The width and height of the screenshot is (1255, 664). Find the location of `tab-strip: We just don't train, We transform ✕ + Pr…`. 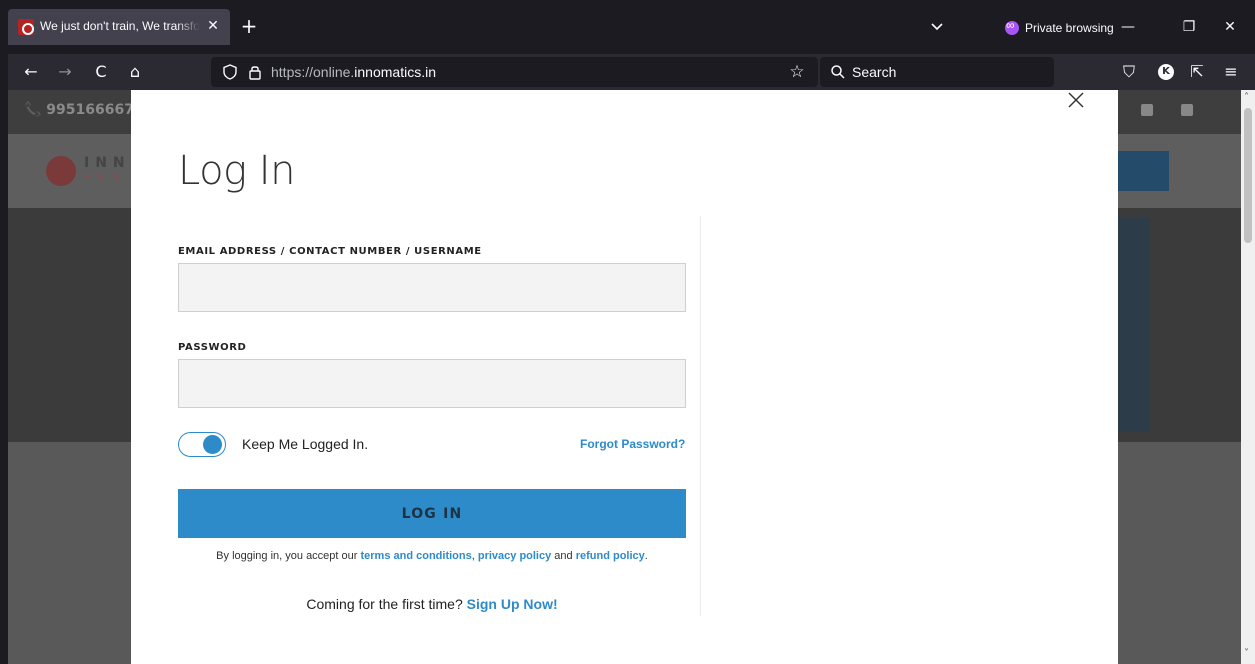

tab-strip: We just don't train, We transform ✕ + Pr… is located at coordinates (631, 27).